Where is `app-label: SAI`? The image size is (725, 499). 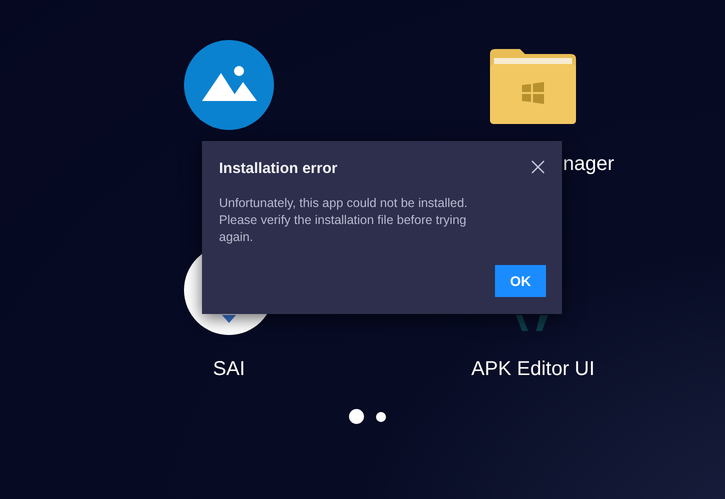
app-label: SAI is located at coordinates (229, 369).